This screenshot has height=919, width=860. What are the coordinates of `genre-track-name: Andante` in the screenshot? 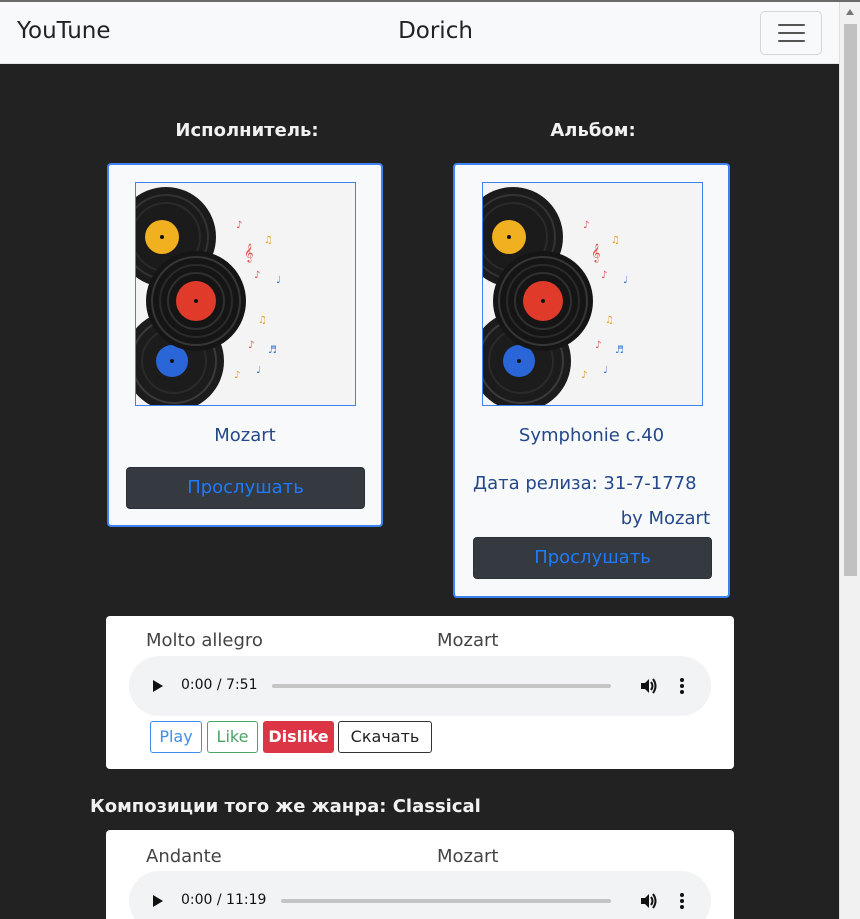 It's located at (184, 856).